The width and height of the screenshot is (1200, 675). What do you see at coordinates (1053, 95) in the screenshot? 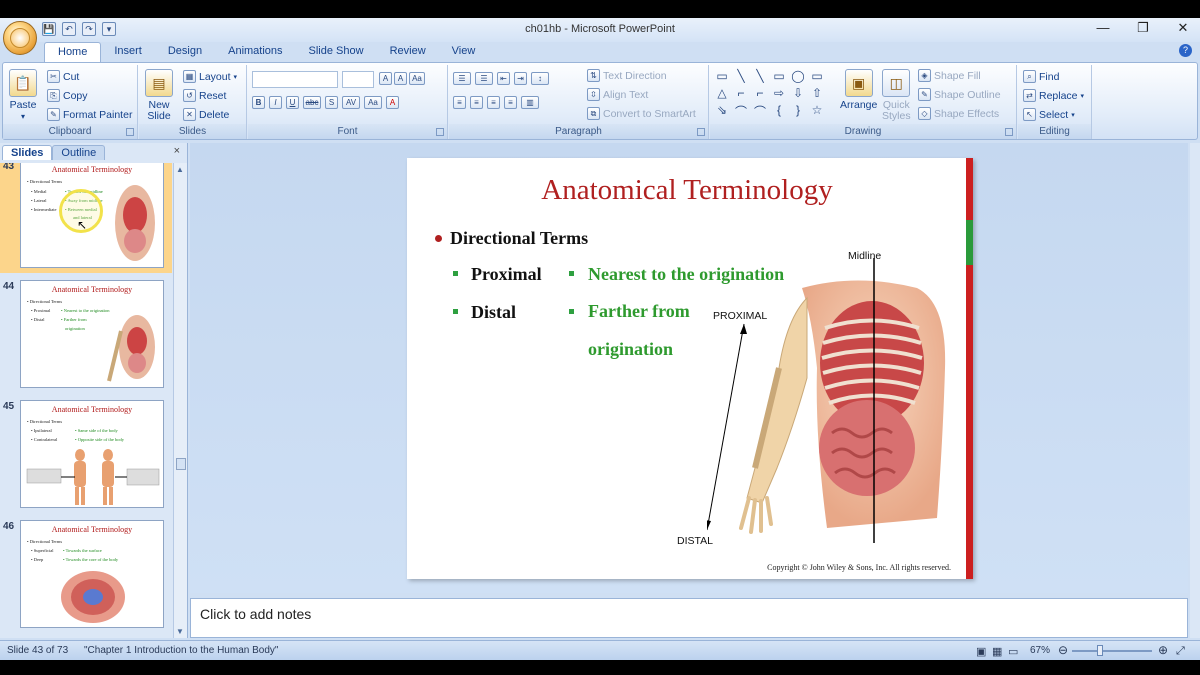
I see `replace-button: ⇄ Replace ▾` at bounding box center [1053, 95].